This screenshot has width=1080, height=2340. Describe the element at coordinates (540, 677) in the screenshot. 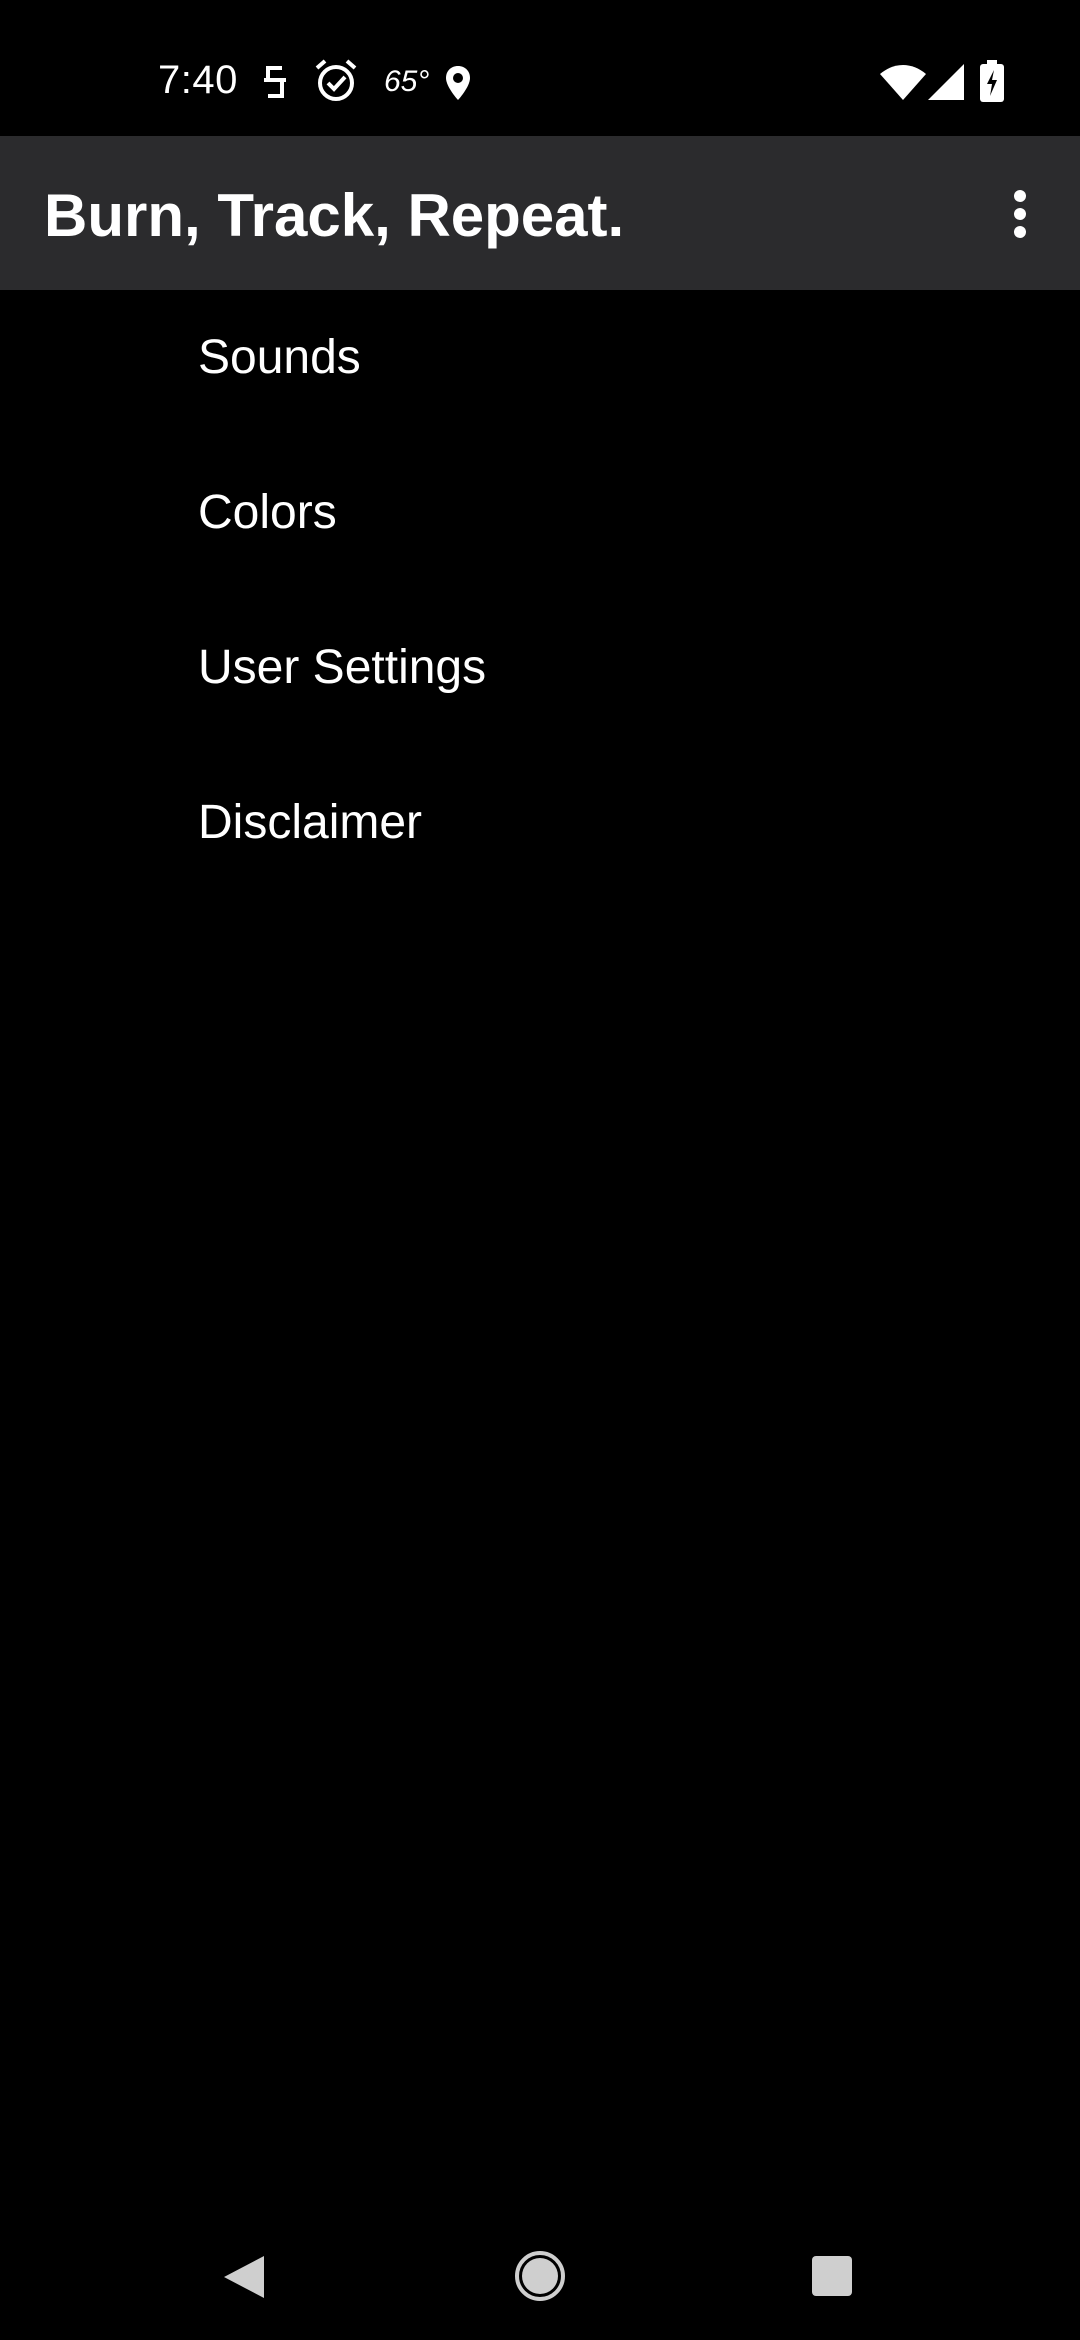

I see `menu-item-user-settings: User Settings` at that location.